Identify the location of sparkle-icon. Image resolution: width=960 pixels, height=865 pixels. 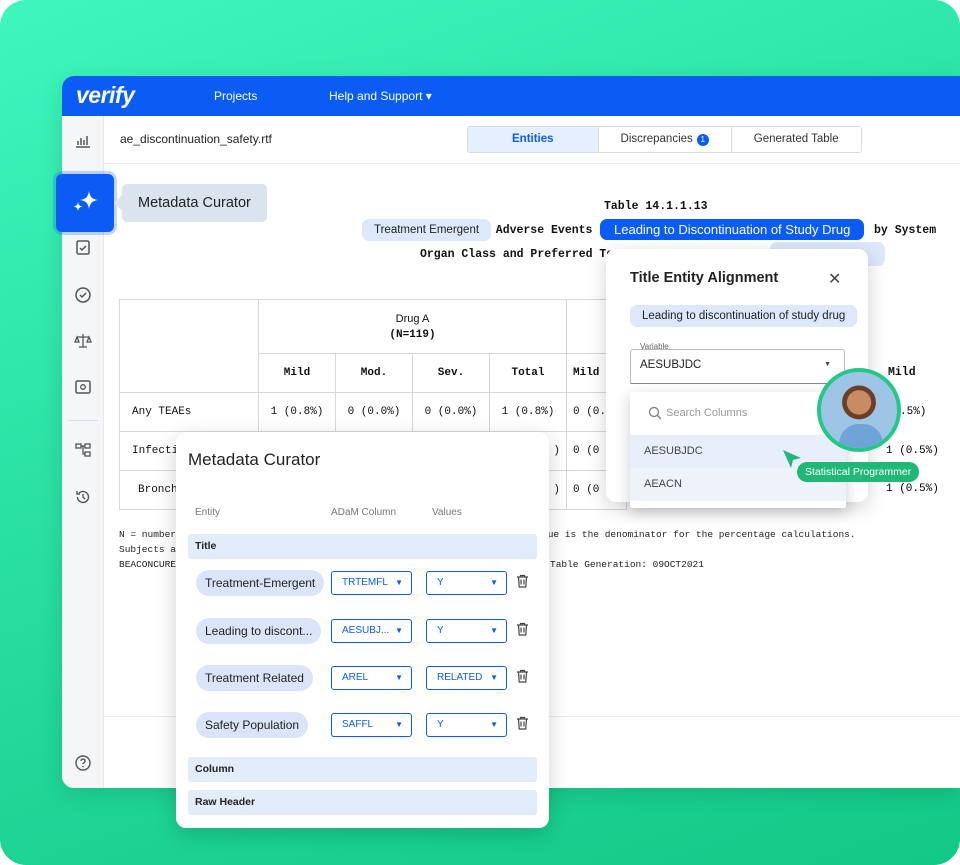
(85, 208).